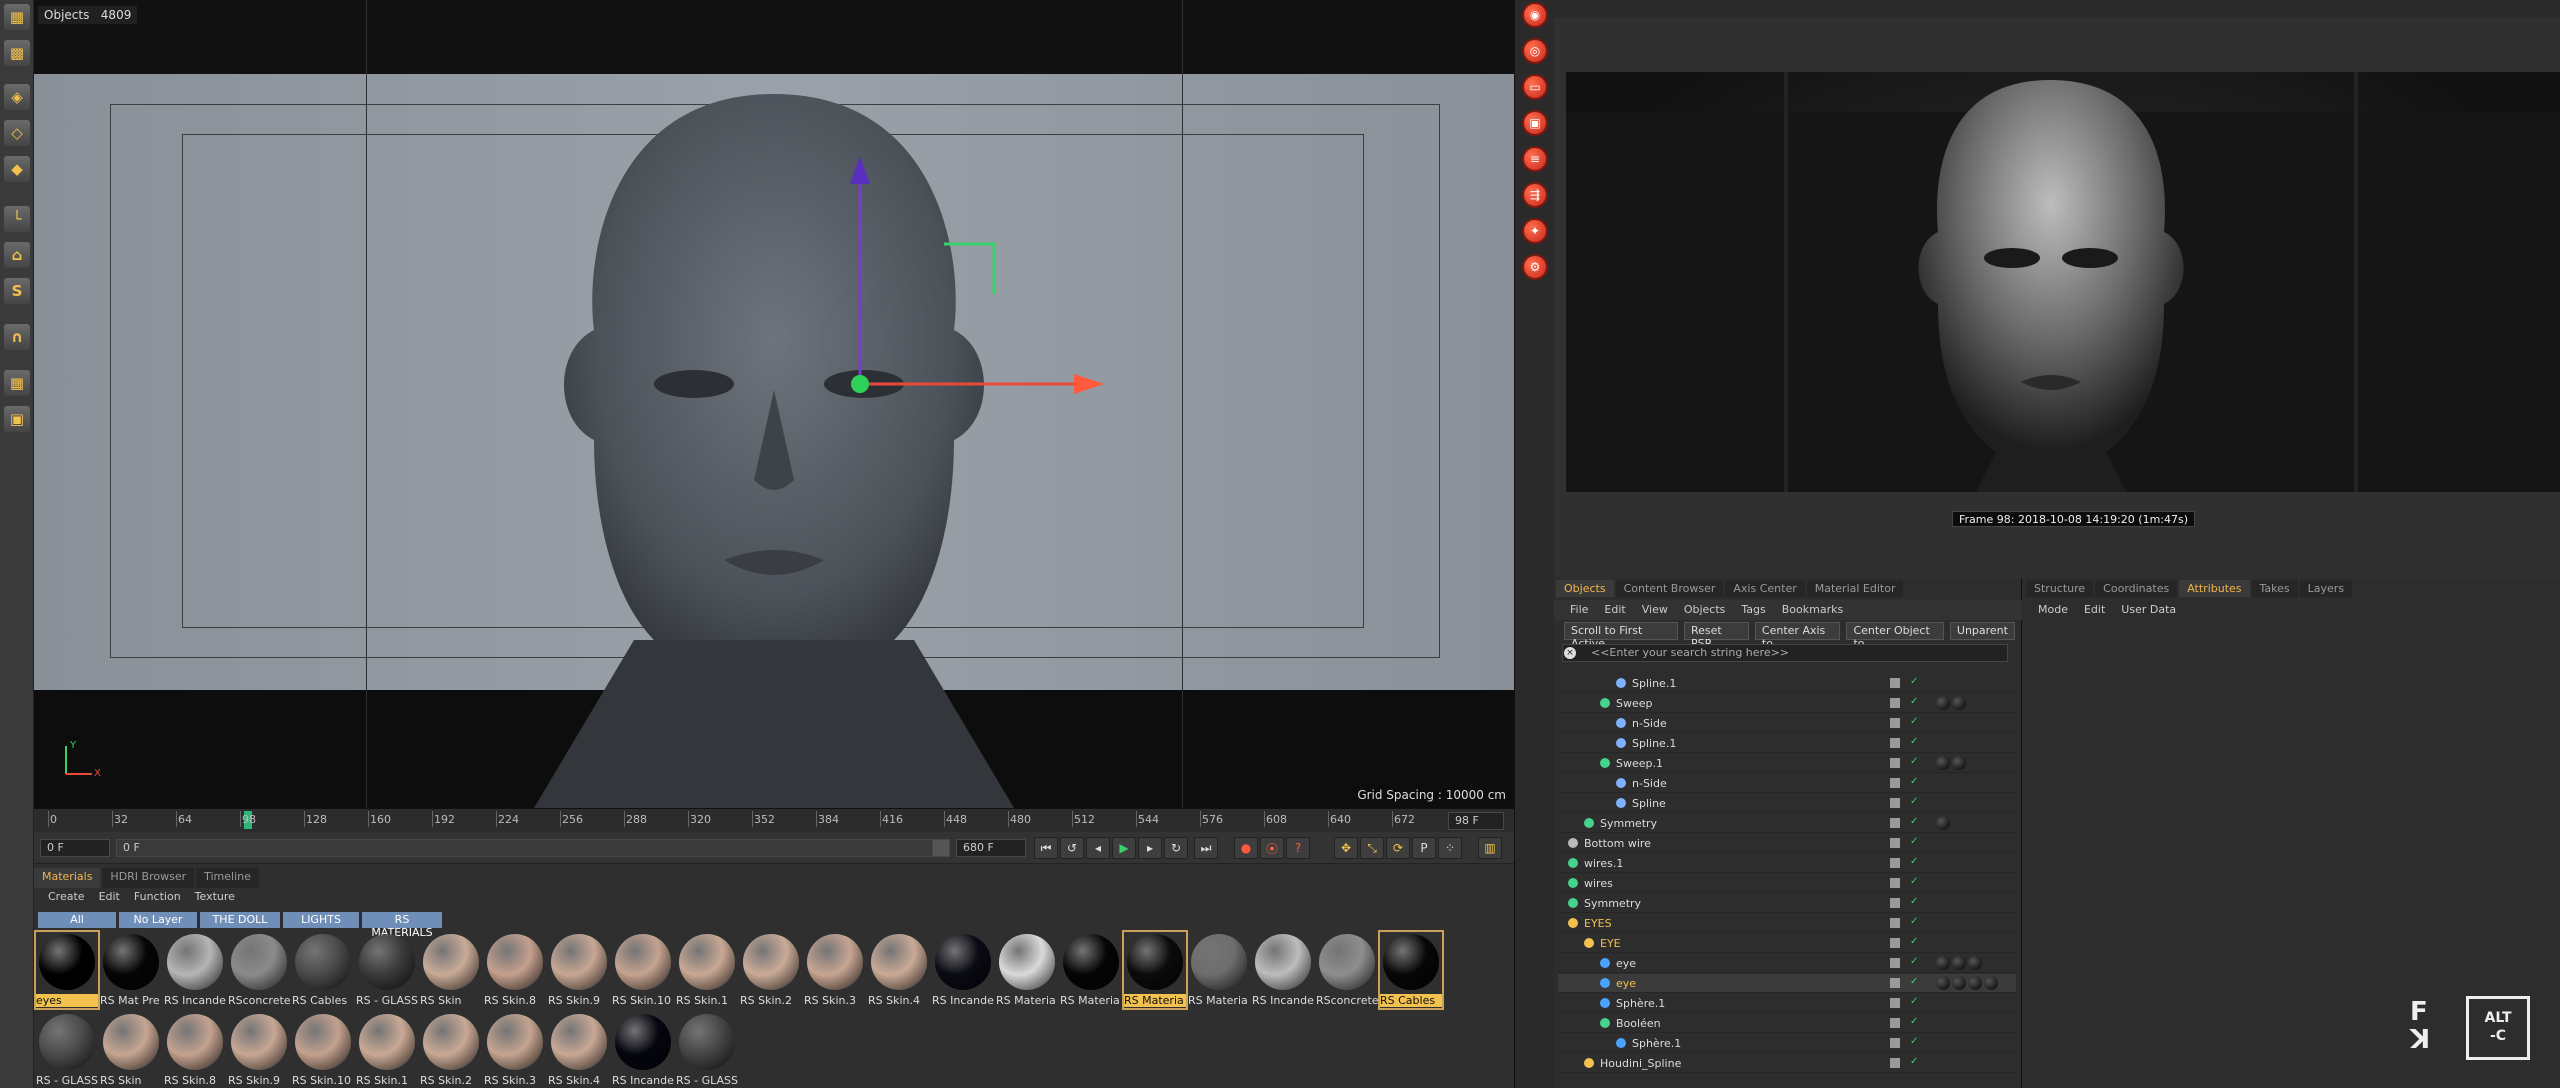 This screenshot has width=2560, height=1088. Describe the element at coordinates (1346, 848) in the screenshot. I see `position-key-icon: ✥` at that location.